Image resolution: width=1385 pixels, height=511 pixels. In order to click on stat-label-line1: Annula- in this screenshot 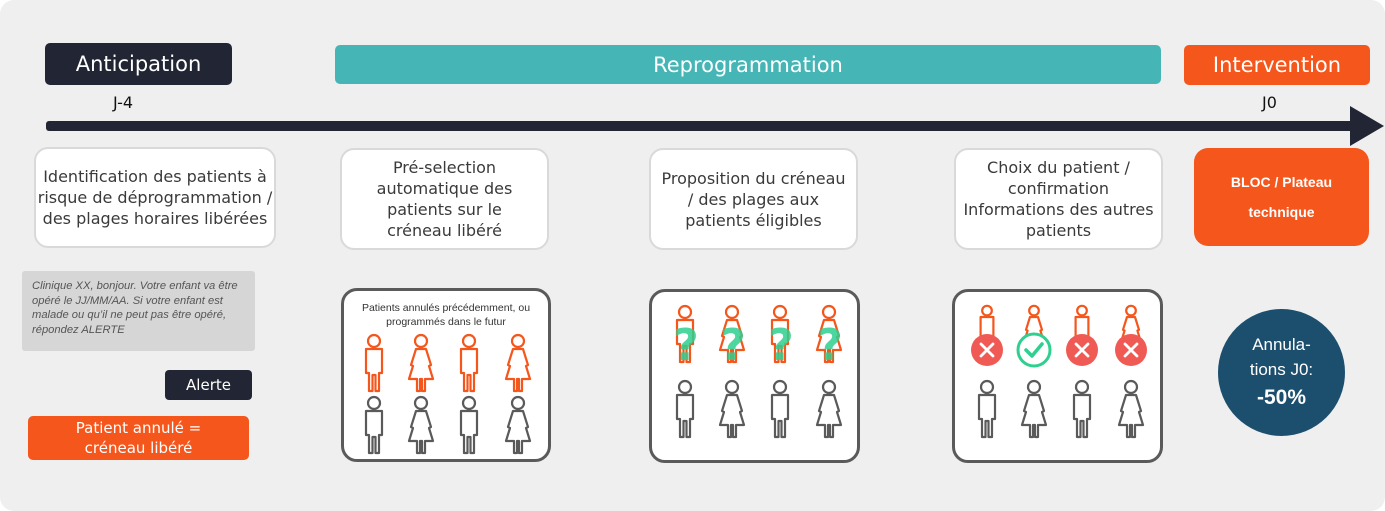, I will do `click(1281, 344)`.